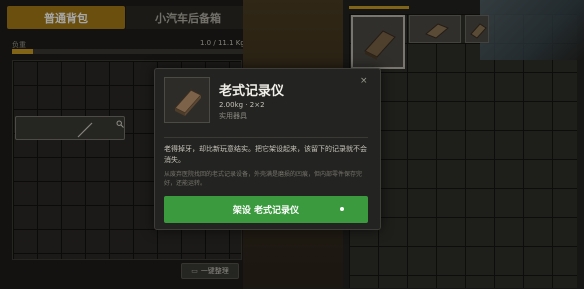 The height and width of the screenshot is (289, 584). Describe the element at coordinates (252, 91) in the screenshot. I see `item-title: 老式记录仪` at that location.